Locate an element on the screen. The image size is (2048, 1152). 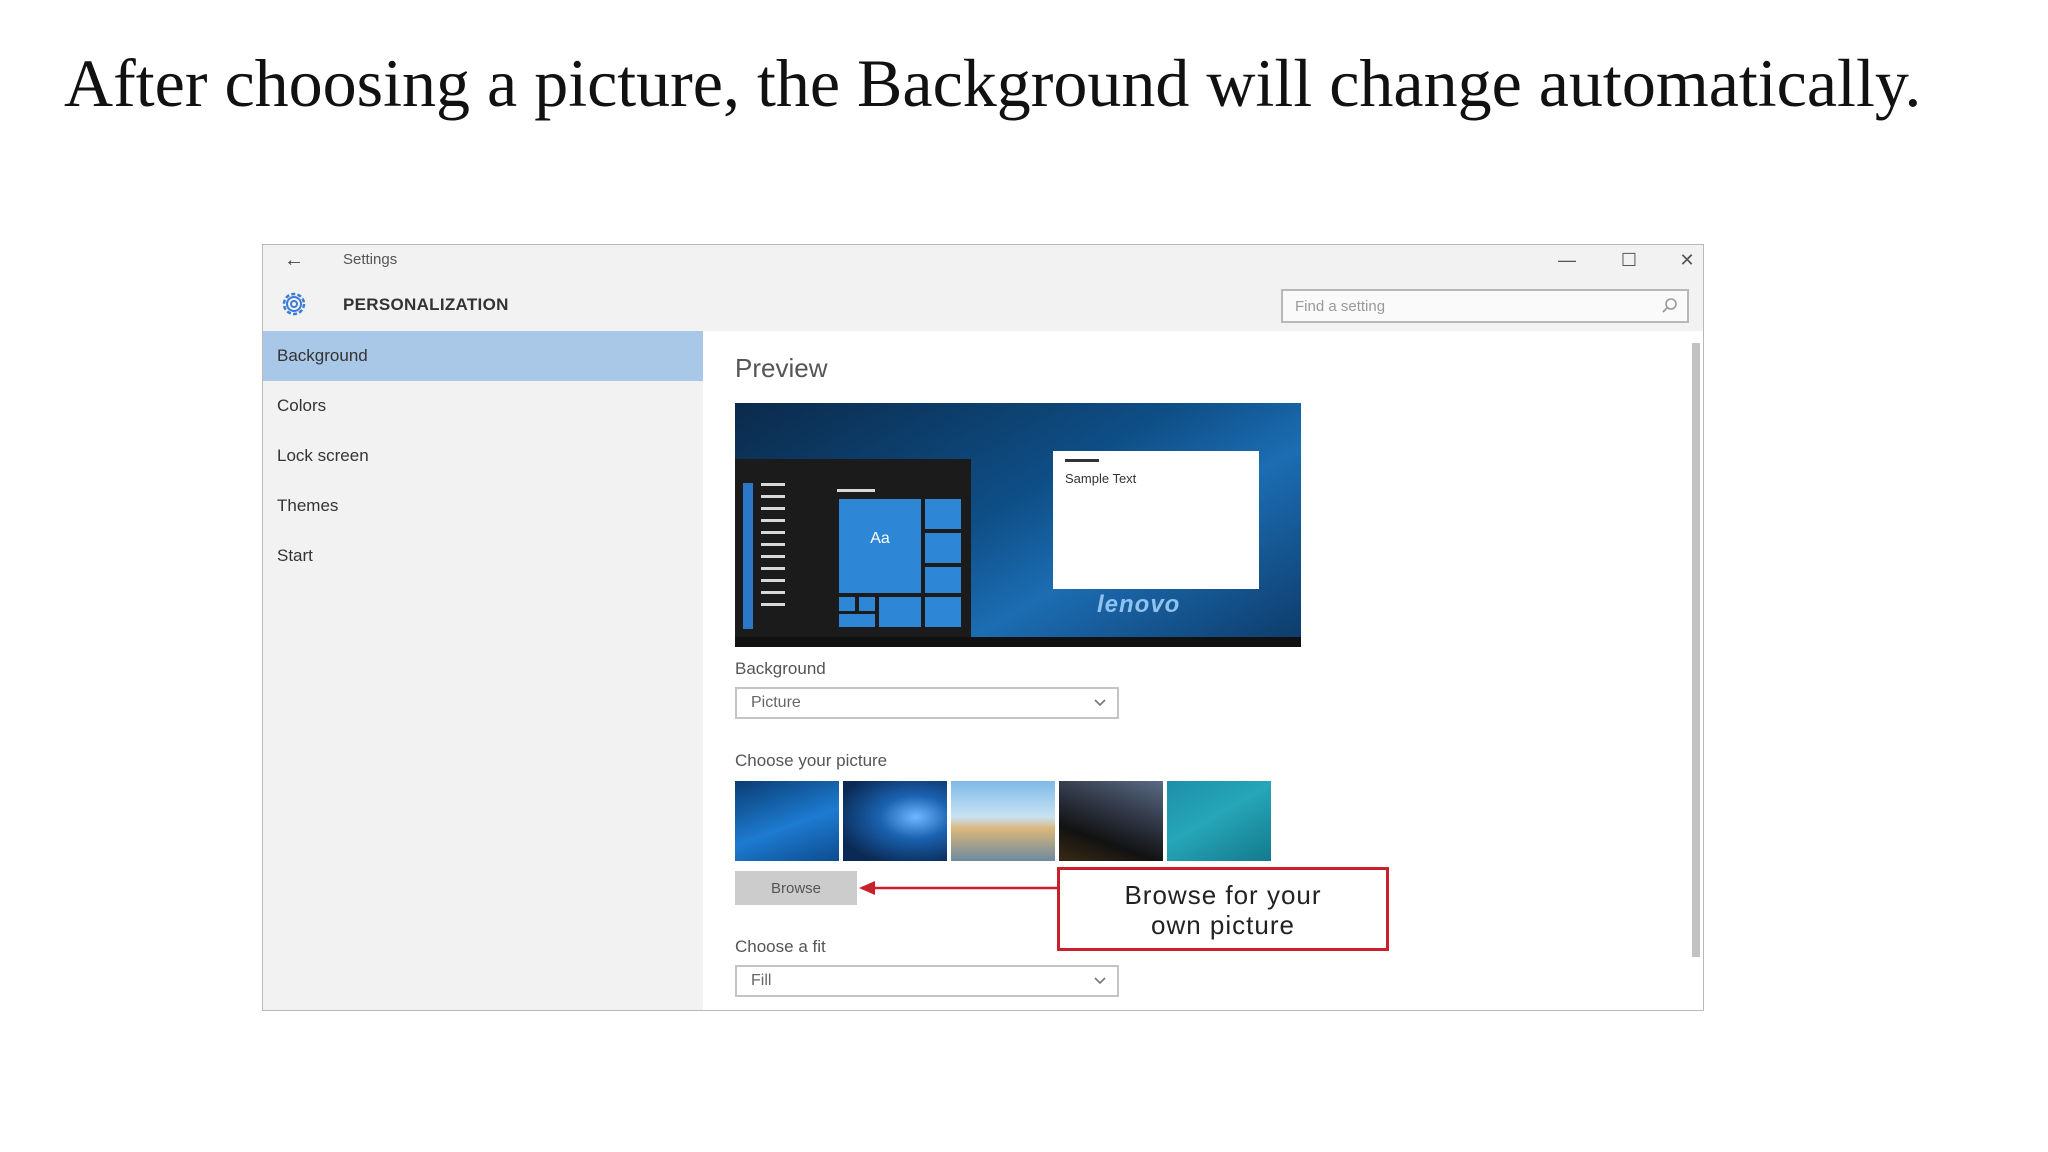
preview-sample-text: Sample Text is located at coordinates (1101, 478).